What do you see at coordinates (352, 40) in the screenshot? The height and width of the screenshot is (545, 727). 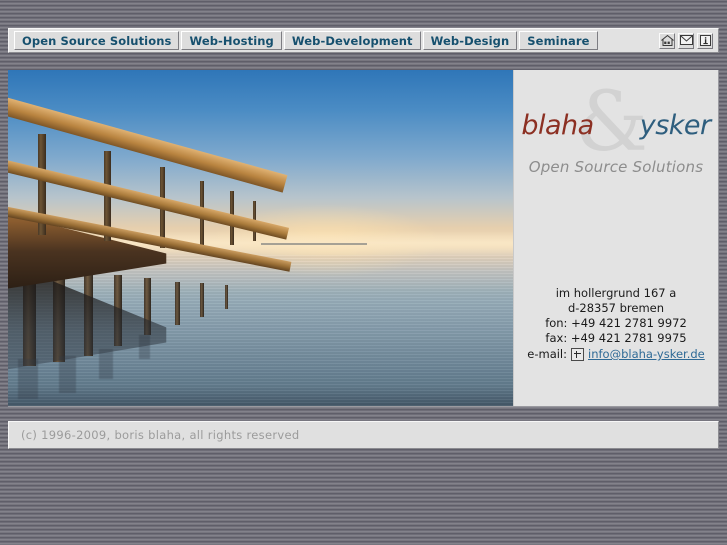 I see `nav-web-development: Web-Development` at bounding box center [352, 40].